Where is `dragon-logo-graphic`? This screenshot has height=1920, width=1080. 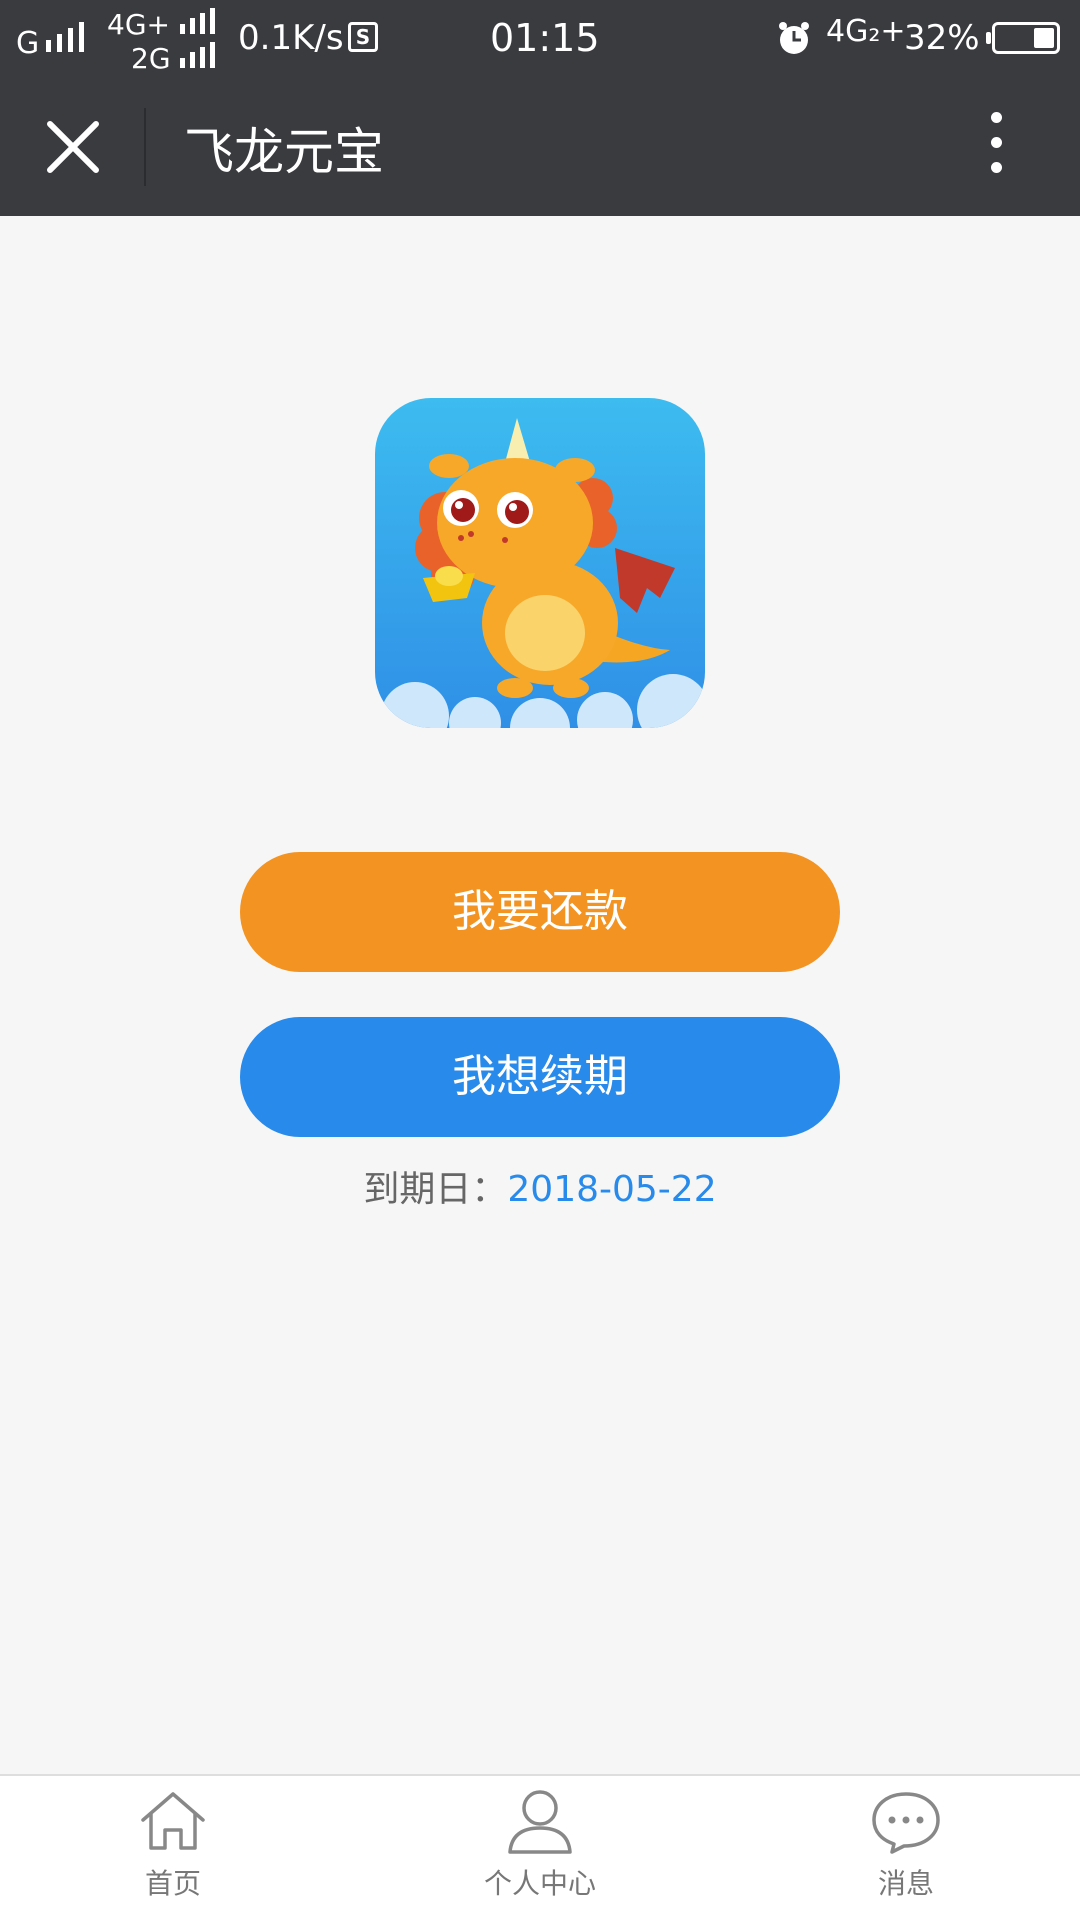 dragon-logo-graphic is located at coordinates (540, 563).